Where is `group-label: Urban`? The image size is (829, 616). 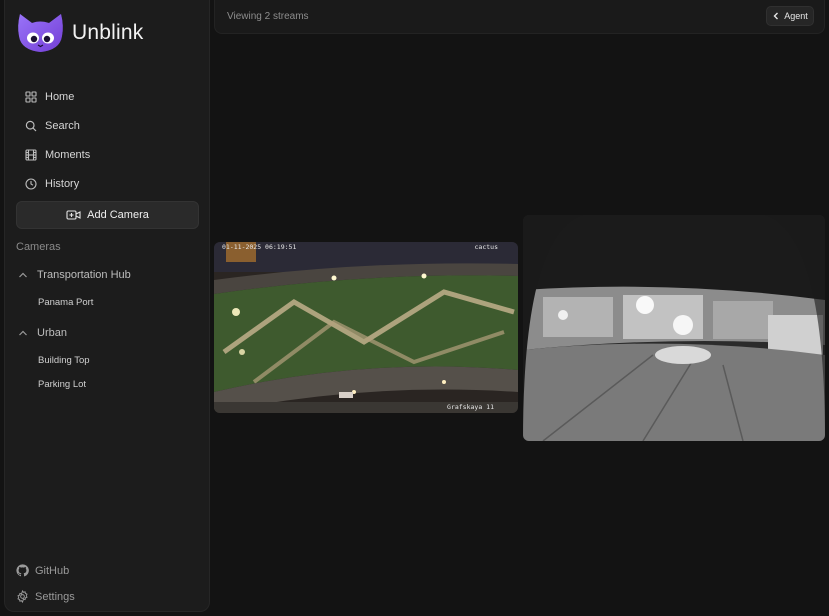
group-label: Urban is located at coordinates (52, 333).